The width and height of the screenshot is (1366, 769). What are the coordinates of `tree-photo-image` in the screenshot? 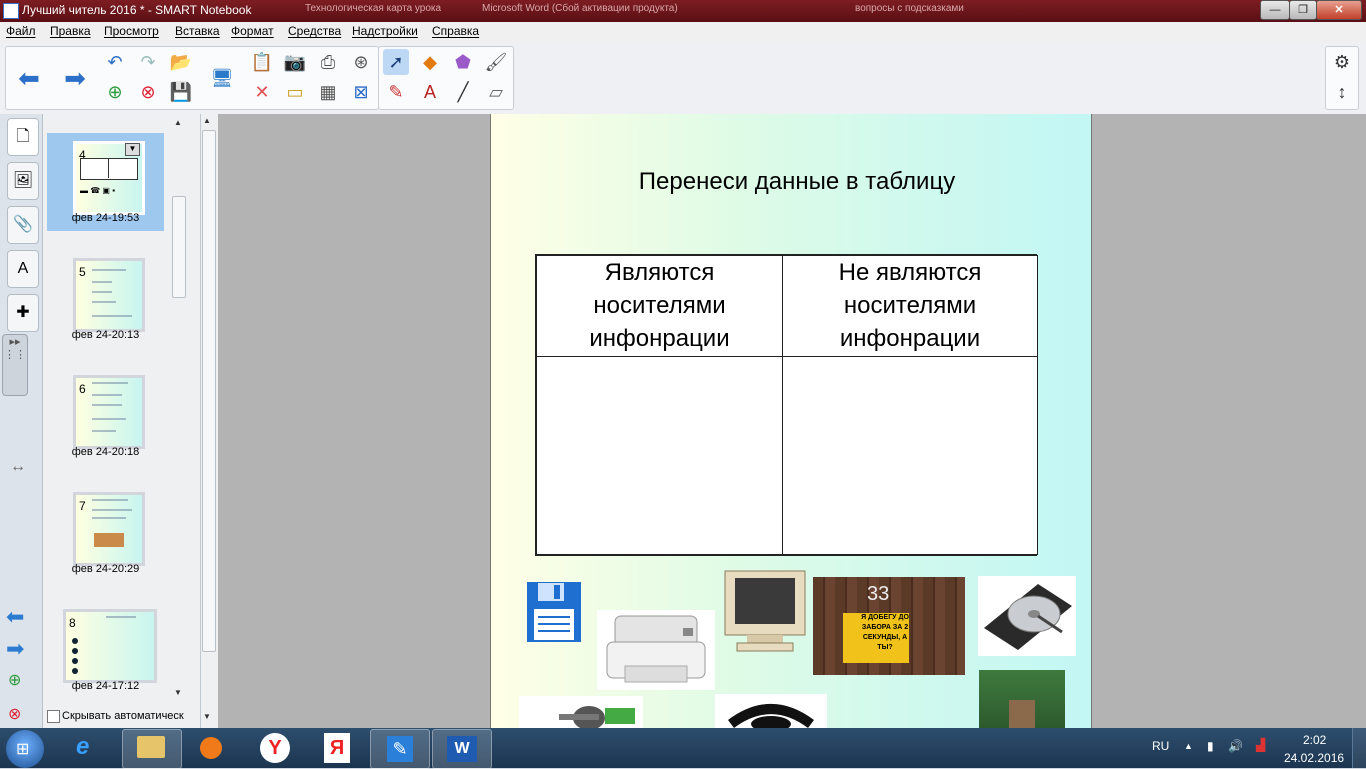 It's located at (1022, 699).